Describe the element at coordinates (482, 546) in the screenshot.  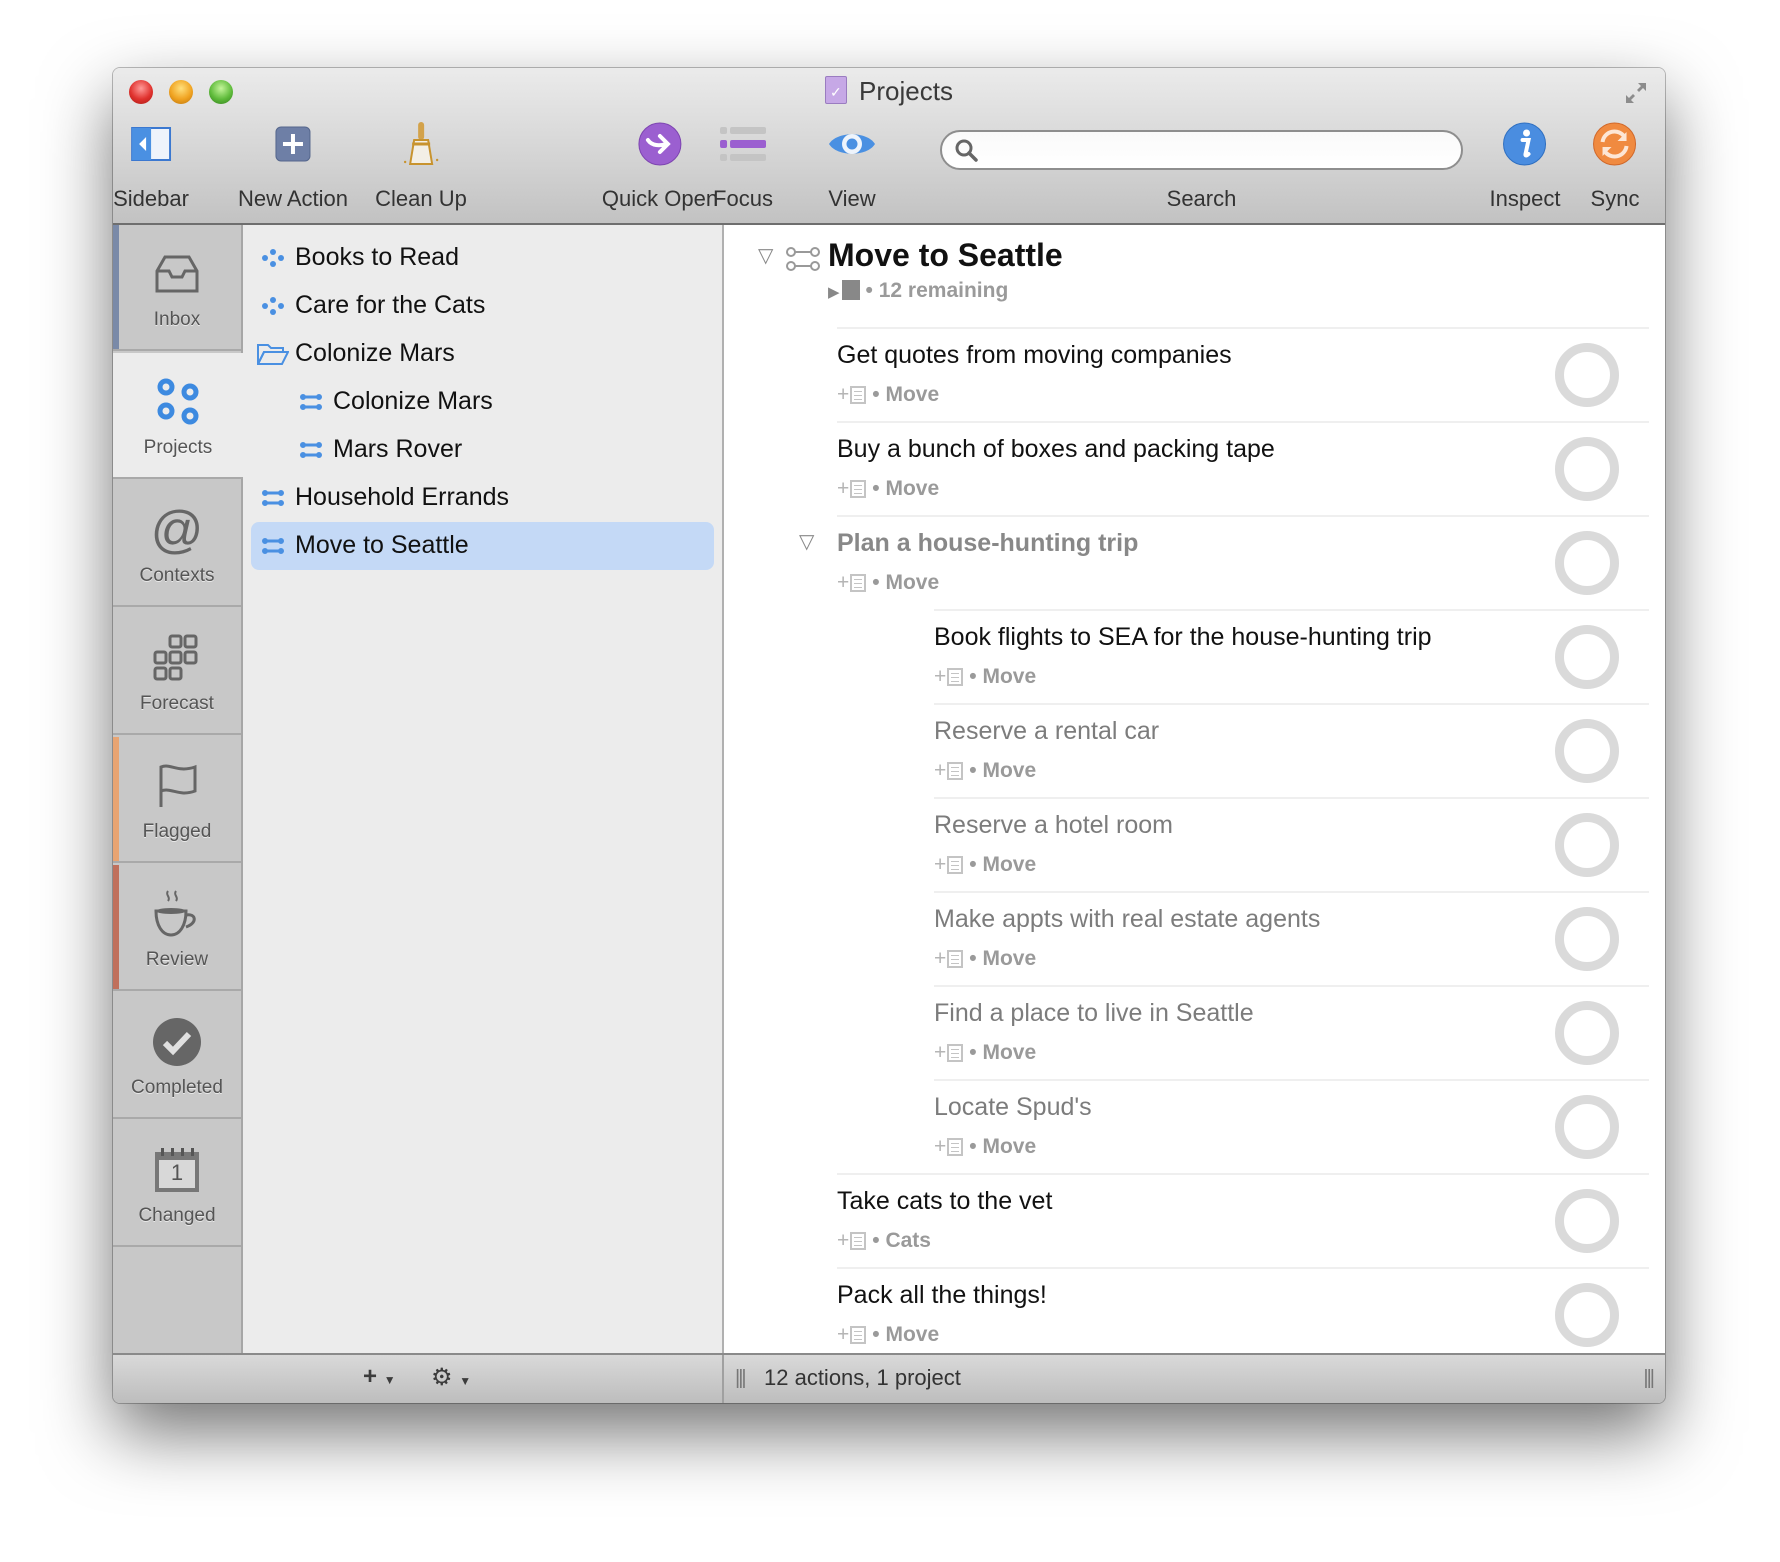
I see `project-list-item-selected: Move to Seattle` at that location.